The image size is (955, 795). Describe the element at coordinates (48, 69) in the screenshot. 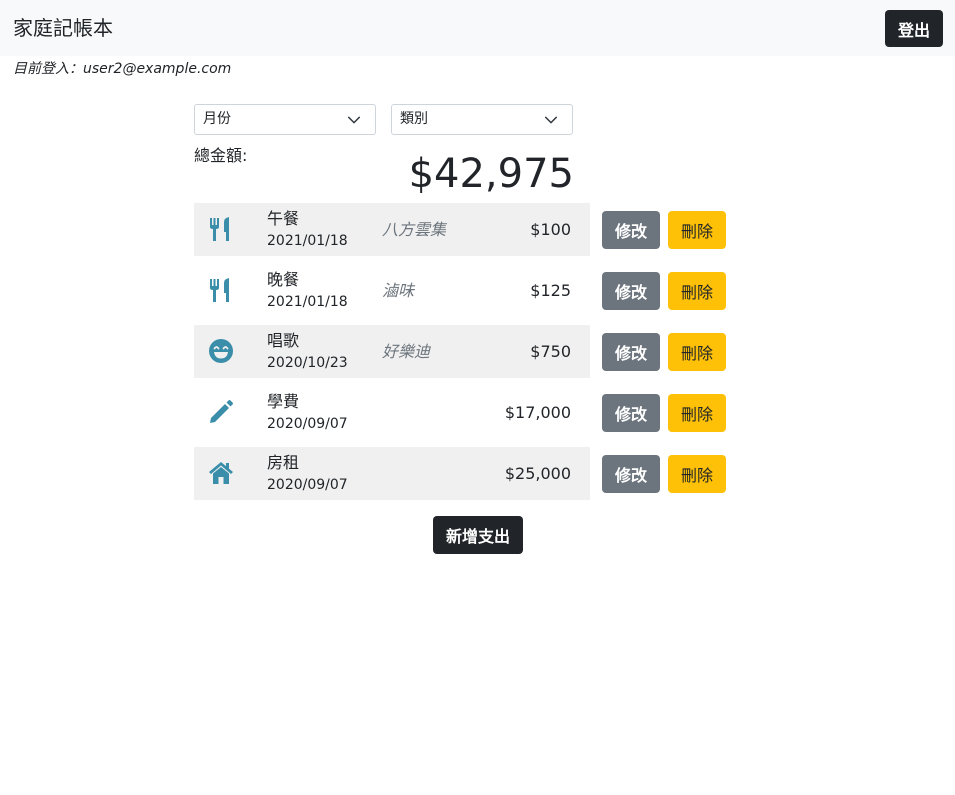

I see `login-prefix: 目前登入：` at that location.